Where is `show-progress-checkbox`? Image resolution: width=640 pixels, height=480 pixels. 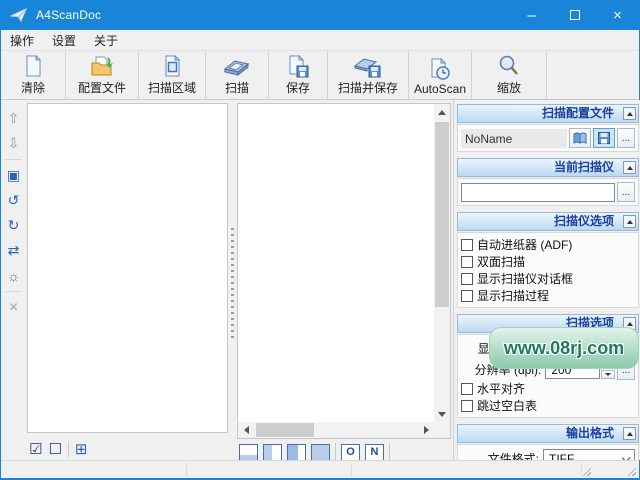 show-progress-checkbox is located at coordinates (467, 295).